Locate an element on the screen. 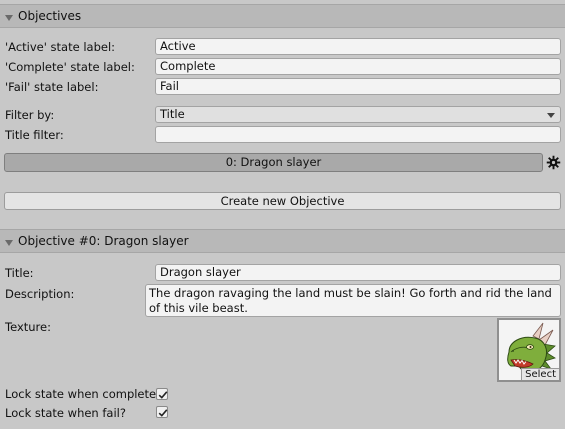 The image size is (565, 429). lock-complete-label: Lock state when complete is located at coordinates (81, 394).